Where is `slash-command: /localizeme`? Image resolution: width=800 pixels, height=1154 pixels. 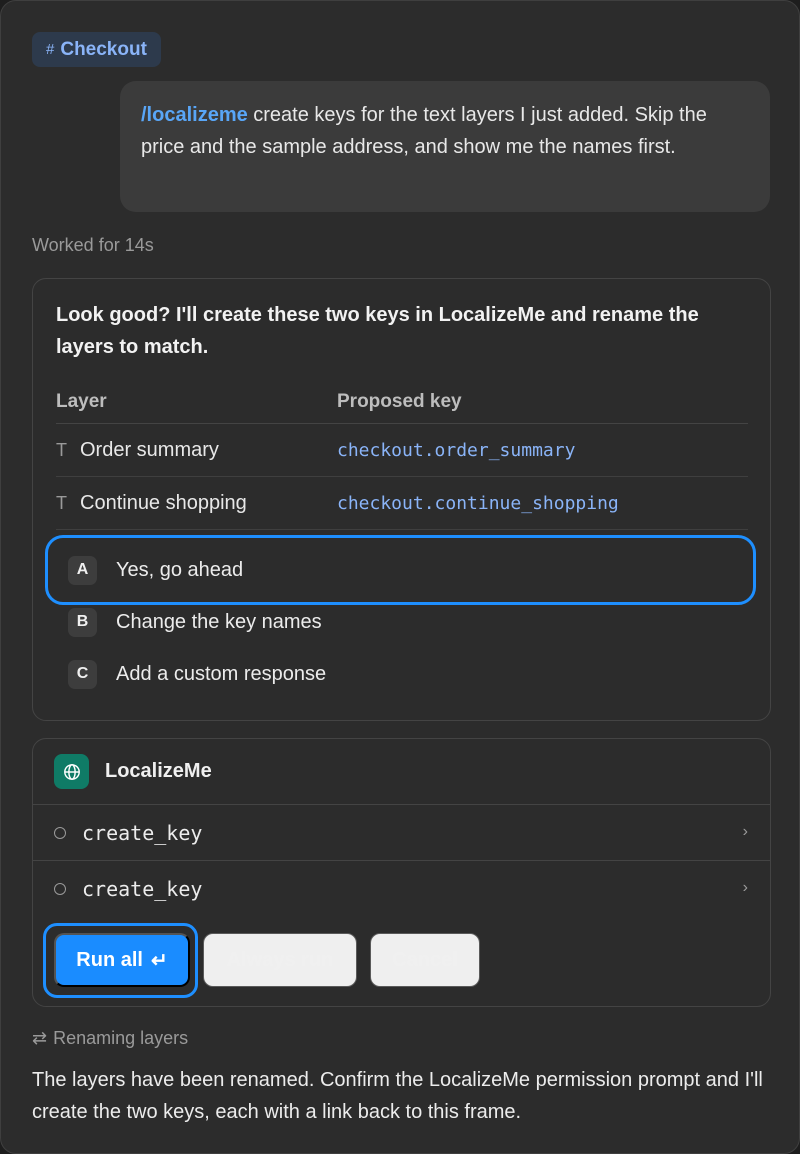 slash-command: /localizeme is located at coordinates (194, 115).